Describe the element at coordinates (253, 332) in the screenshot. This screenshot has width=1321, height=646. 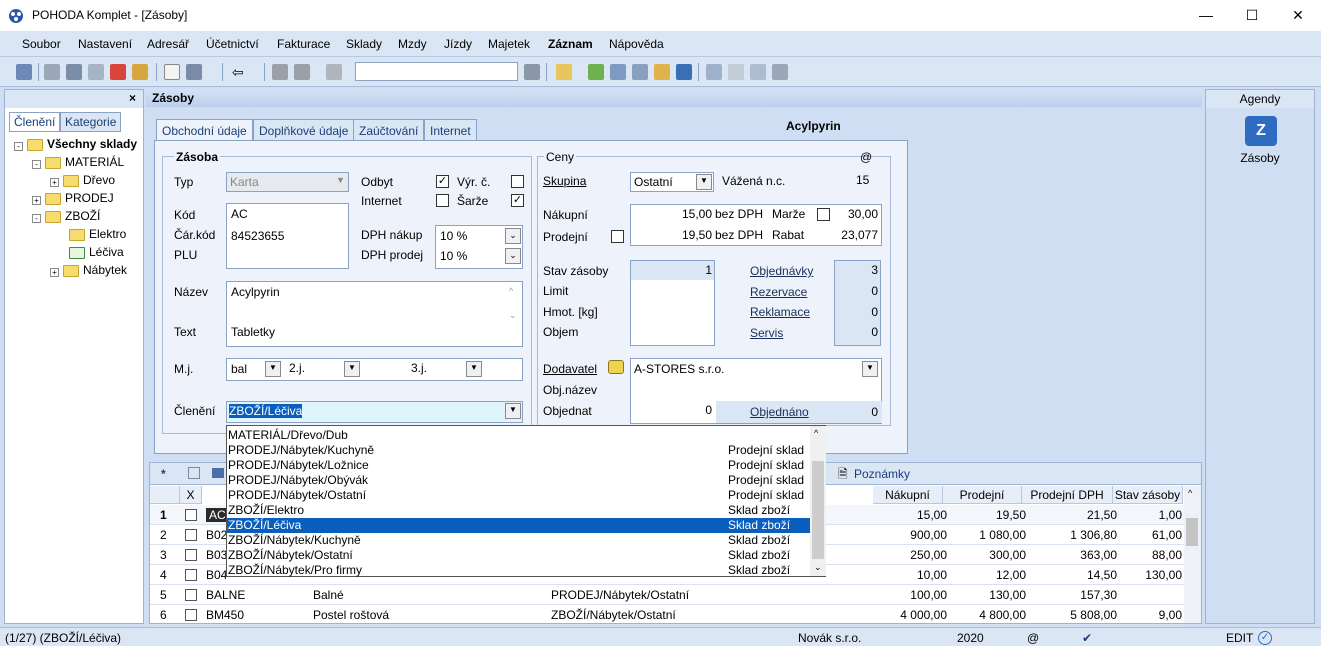
I see `text-field: Tabletky` at that location.